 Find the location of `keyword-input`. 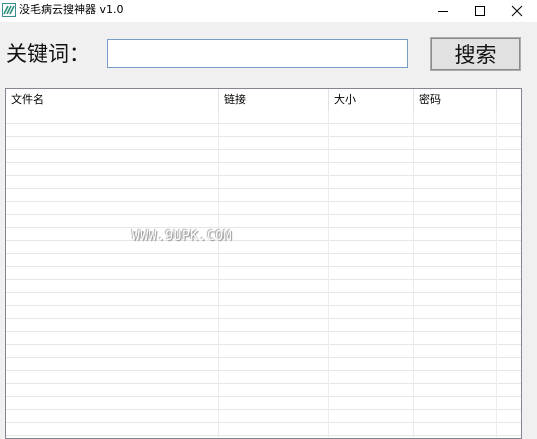

keyword-input is located at coordinates (257, 53).